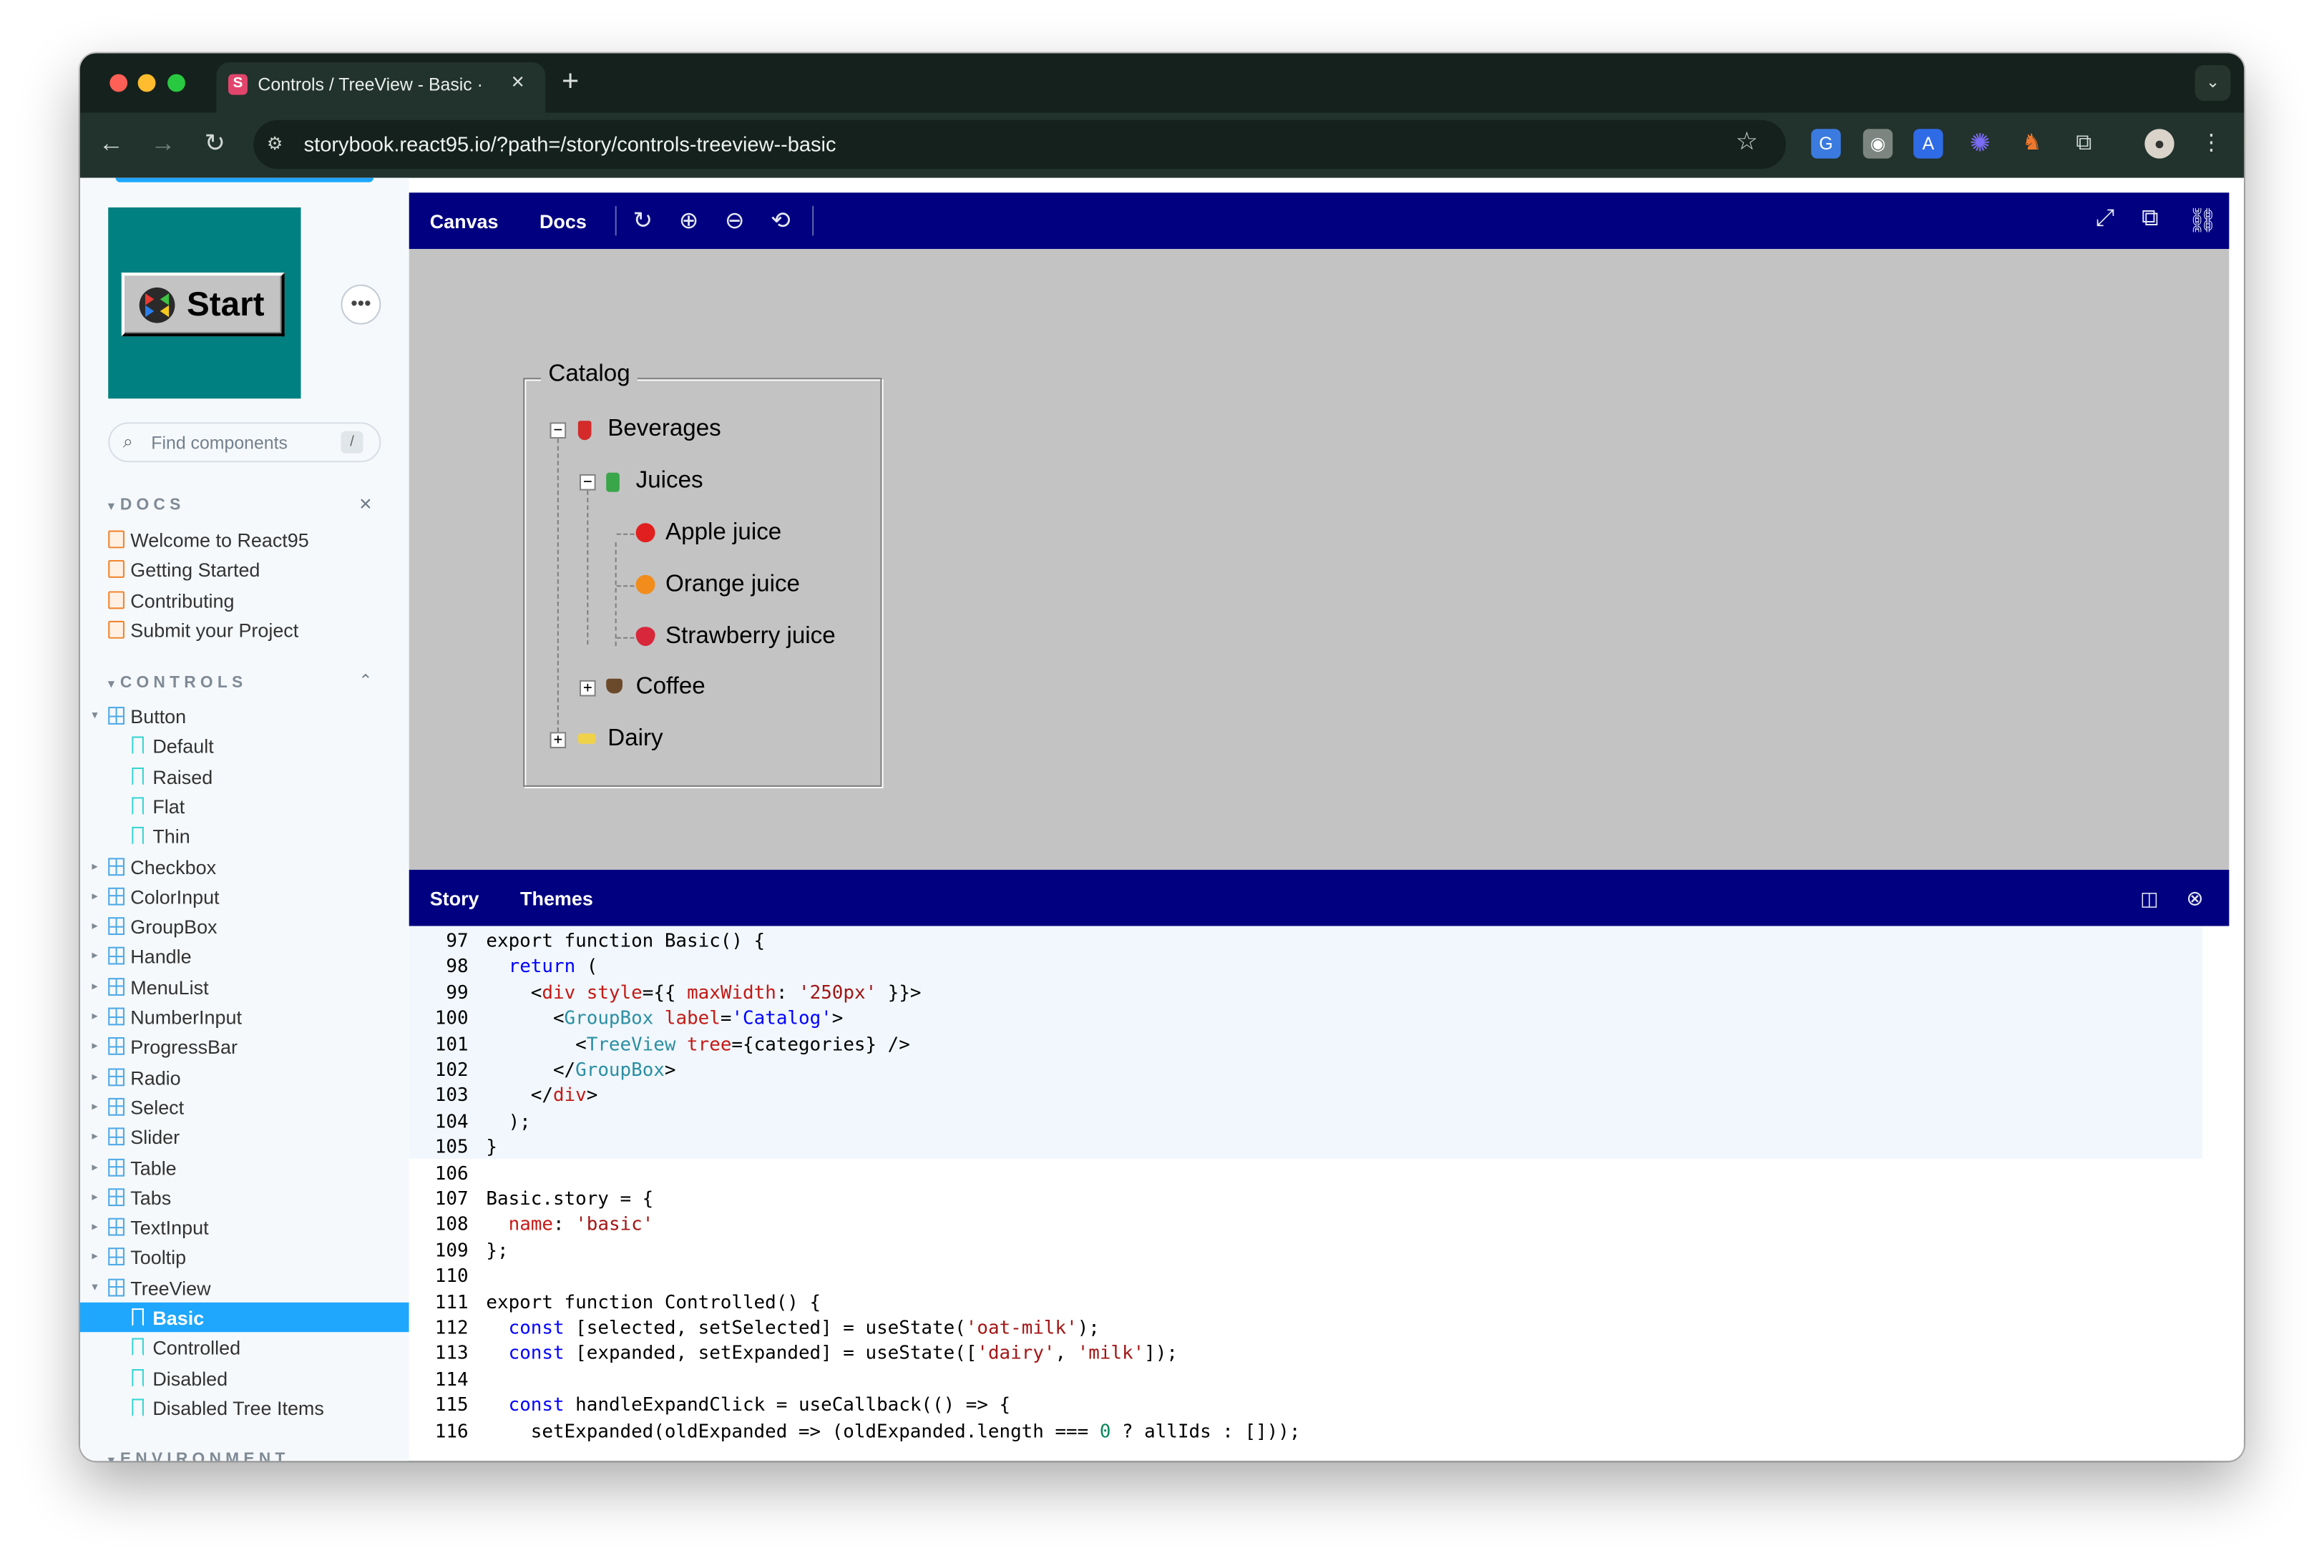  Describe the element at coordinates (563, 221) in the screenshot. I see `tab-docs: Docs` at that location.